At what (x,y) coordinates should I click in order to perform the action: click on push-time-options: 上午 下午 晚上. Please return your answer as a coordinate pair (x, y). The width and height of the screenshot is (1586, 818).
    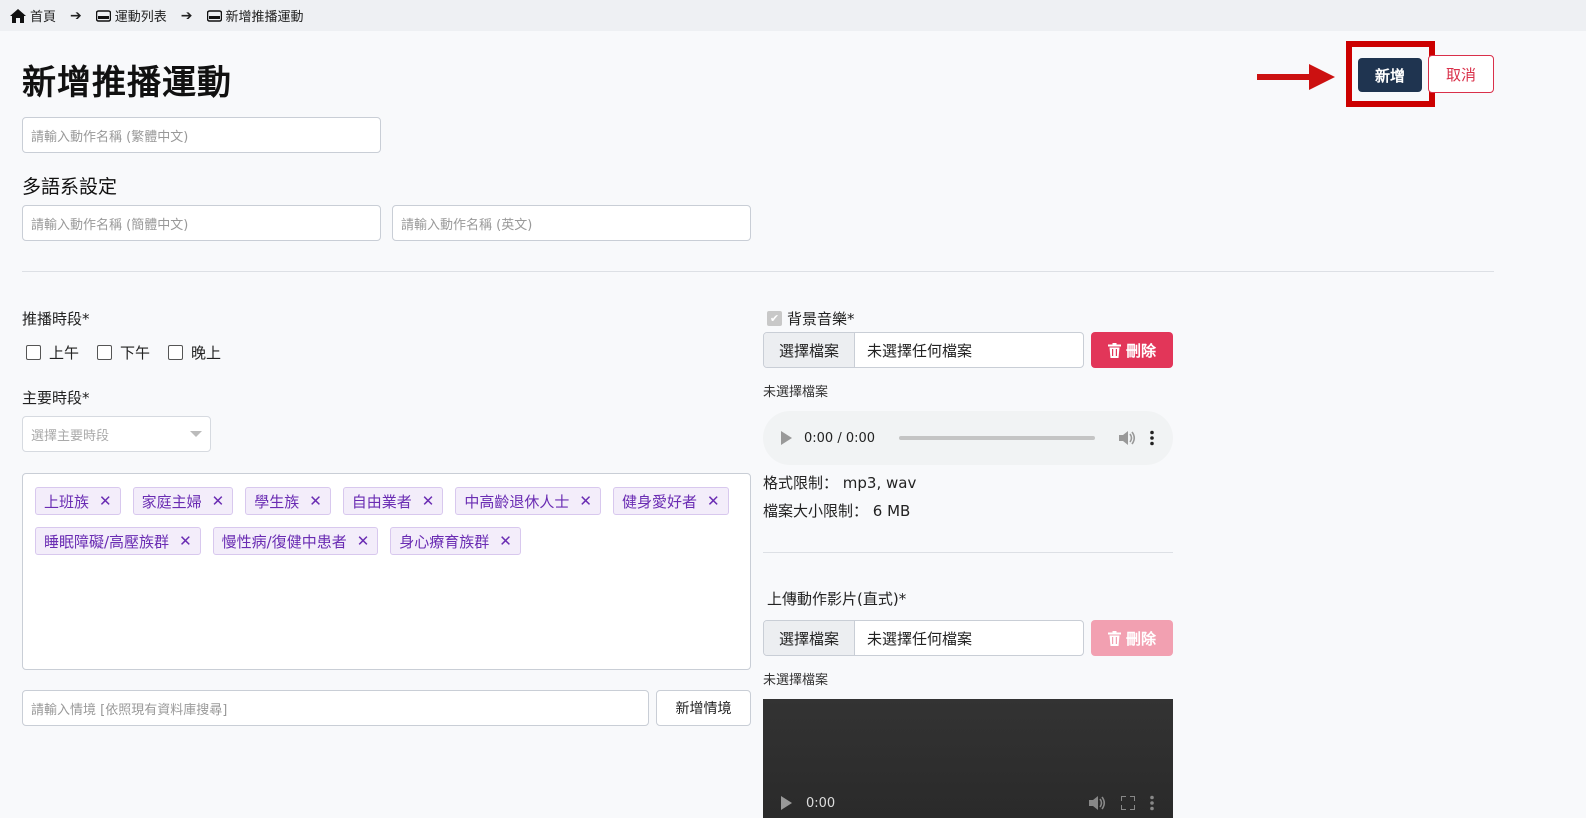
    Looking at the image, I should click on (123, 352).